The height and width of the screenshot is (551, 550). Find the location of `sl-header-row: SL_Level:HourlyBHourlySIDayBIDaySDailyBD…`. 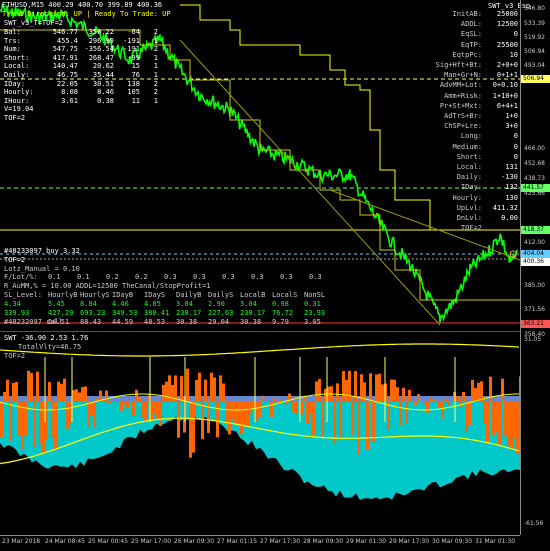

sl-header-row: SL_Level:HourlyBHourlySIDayBIDaySDailyBD… is located at coordinates (170, 295).